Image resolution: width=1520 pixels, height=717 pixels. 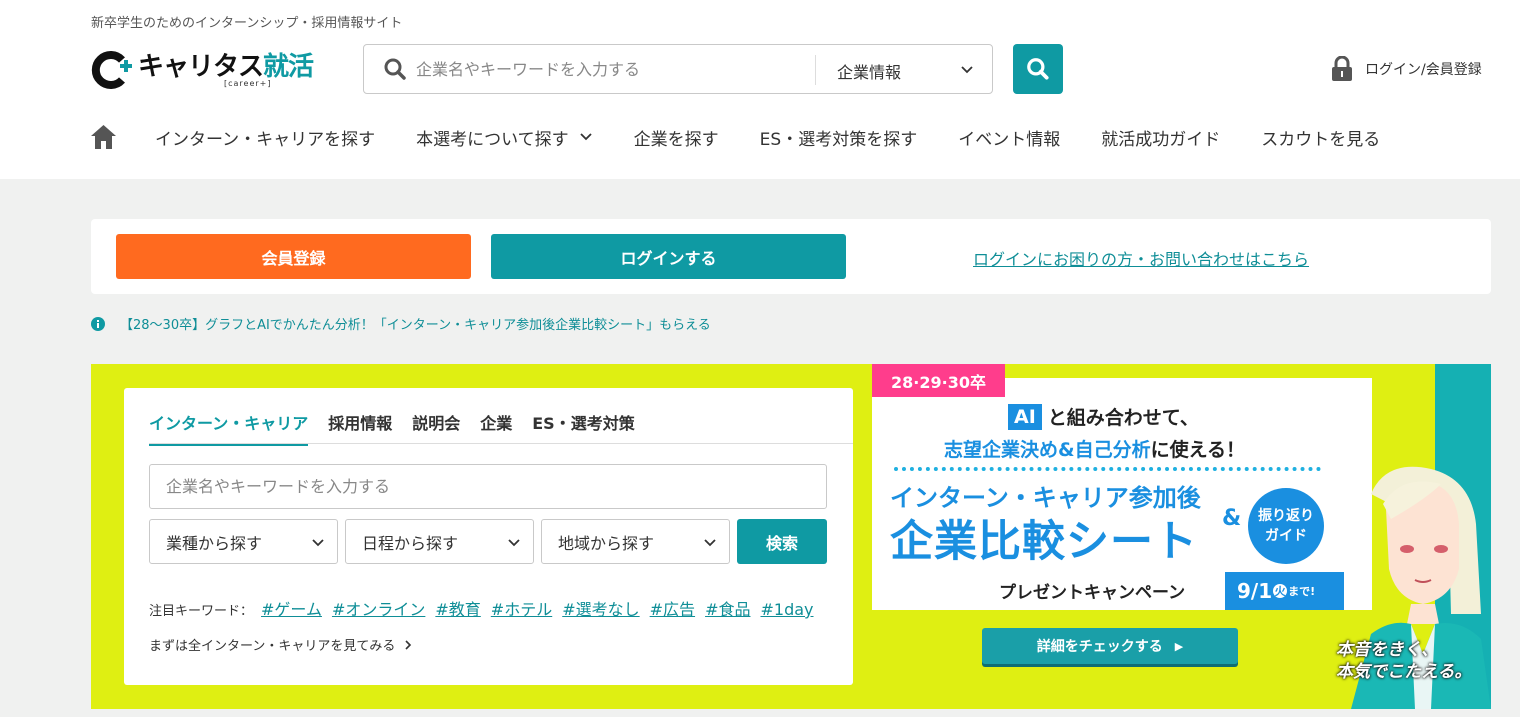 I want to click on graduation-year-badge: 28·29·30卒, so click(x=938, y=380).